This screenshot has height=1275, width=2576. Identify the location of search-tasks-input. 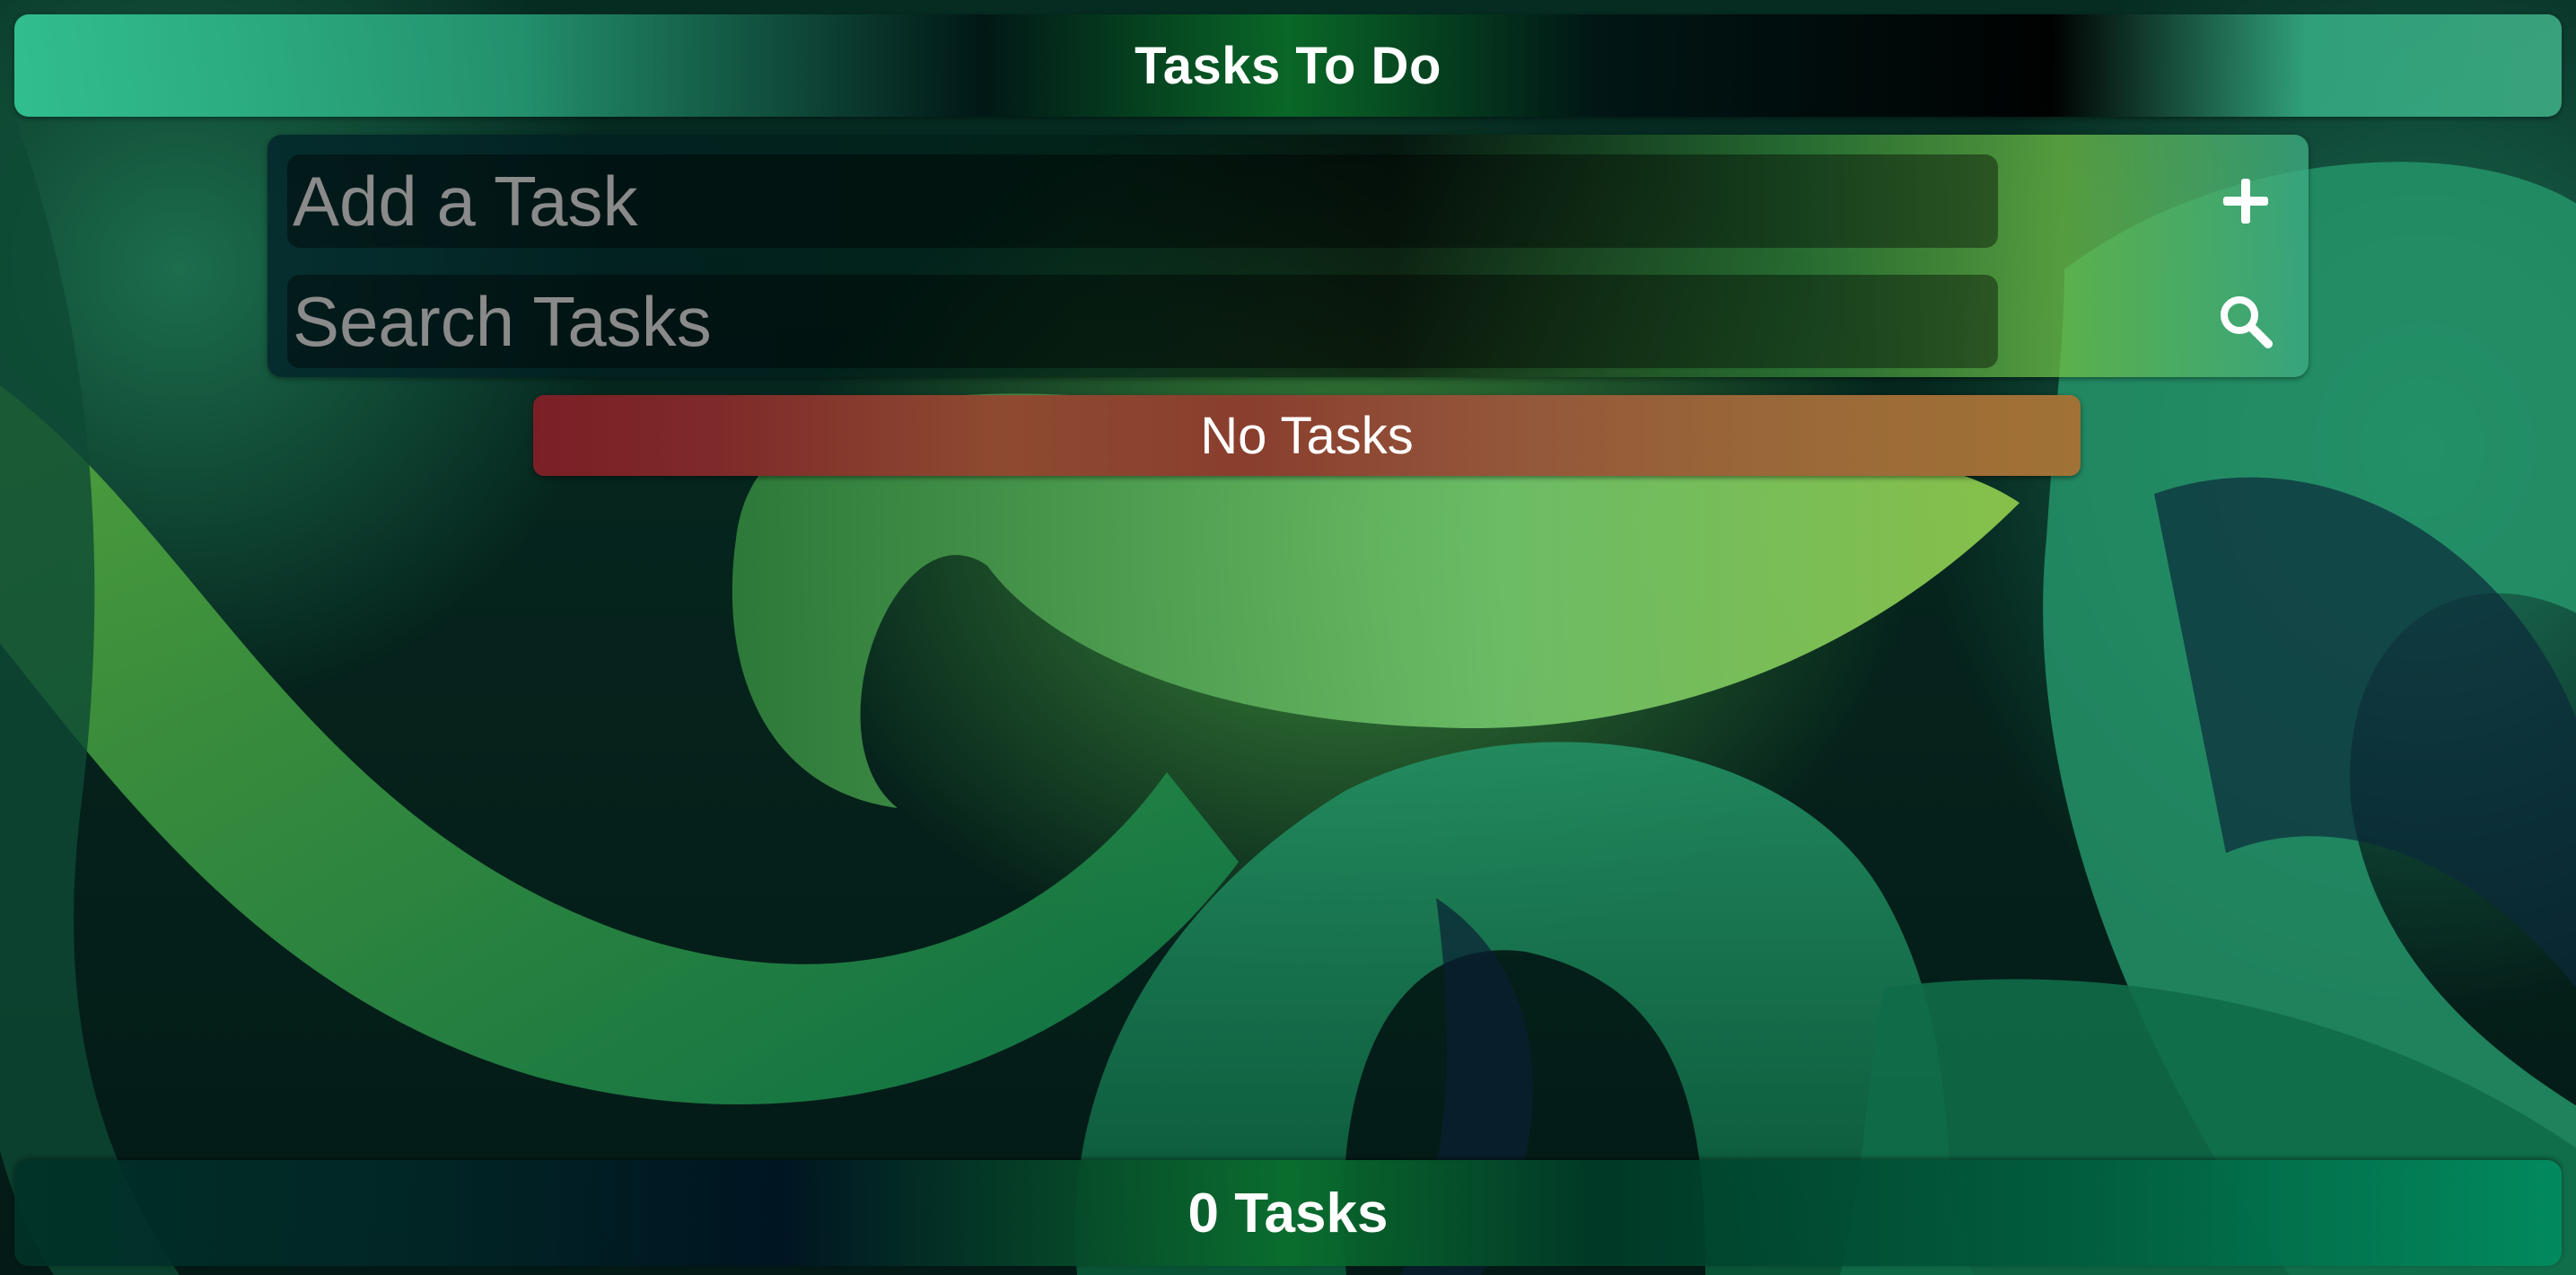
(1142, 321).